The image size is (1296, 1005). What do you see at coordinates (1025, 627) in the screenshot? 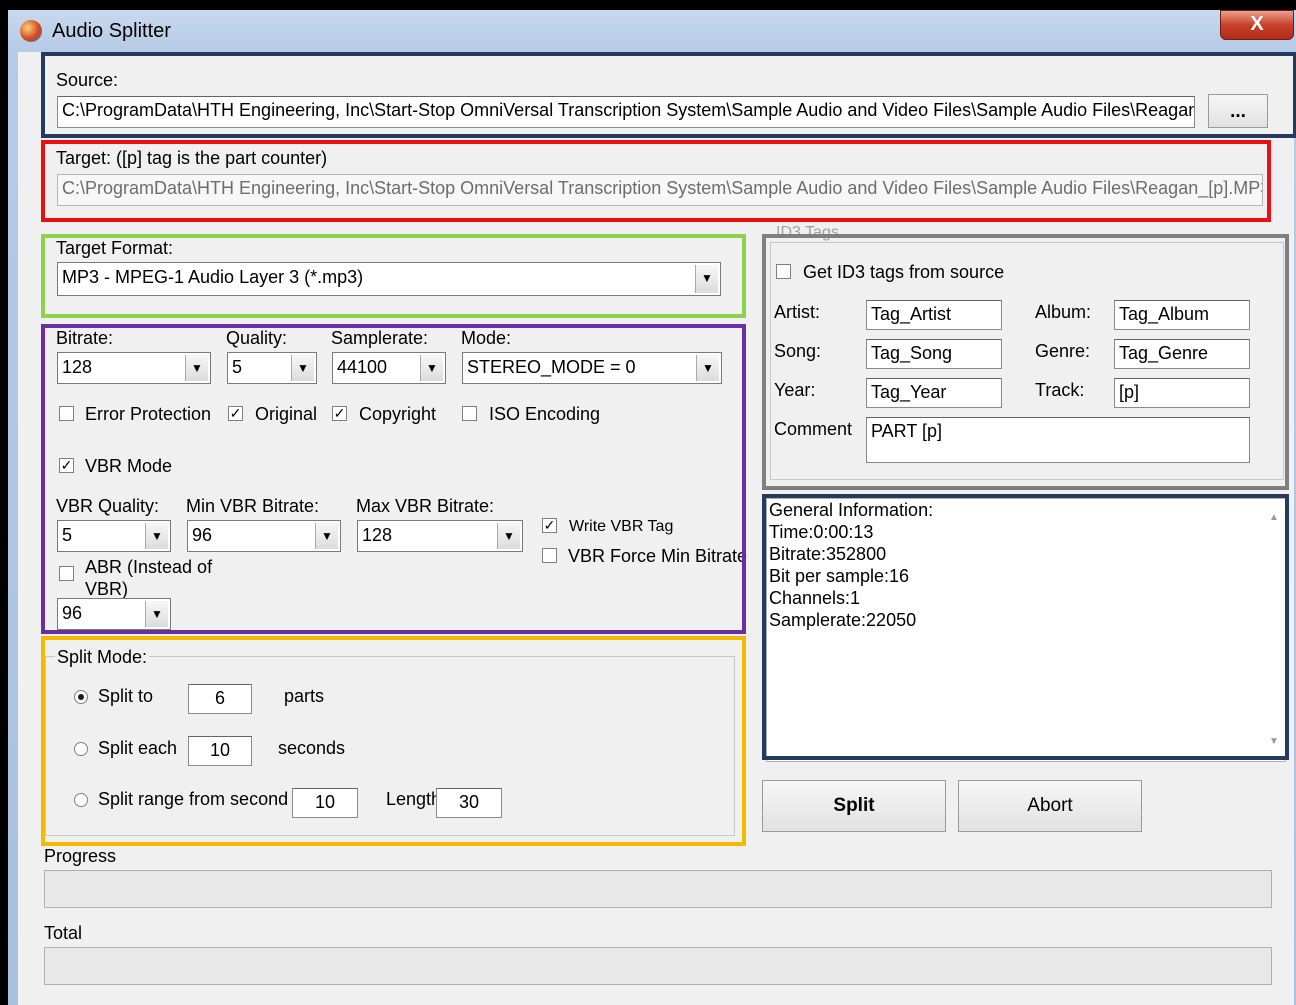
I see `info-highlight` at bounding box center [1025, 627].